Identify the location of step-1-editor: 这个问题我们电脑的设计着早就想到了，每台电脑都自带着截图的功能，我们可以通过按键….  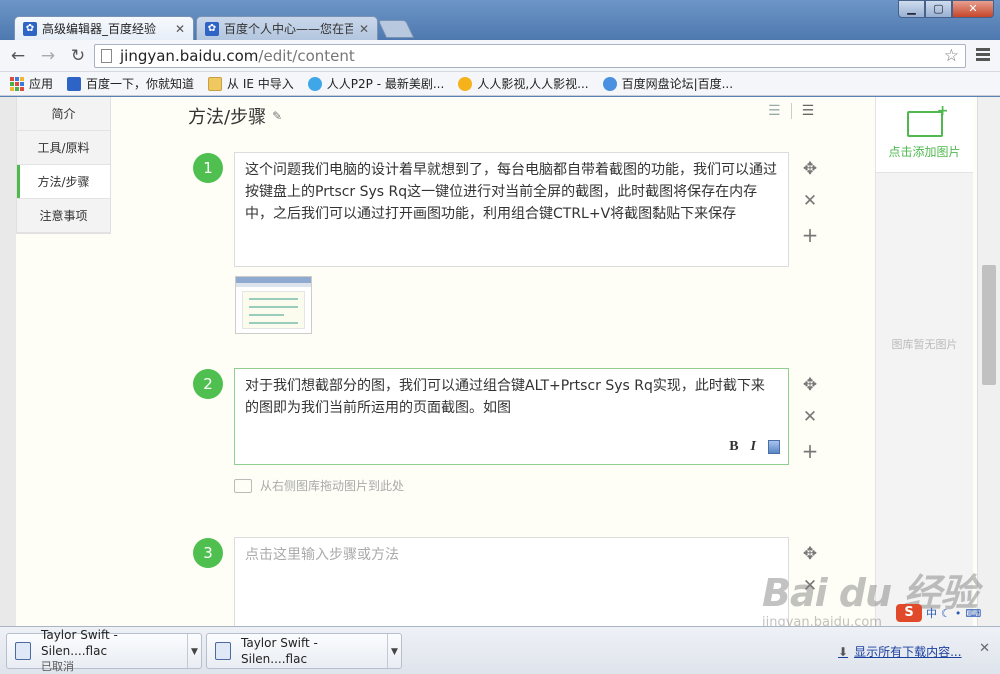
(511, 209).